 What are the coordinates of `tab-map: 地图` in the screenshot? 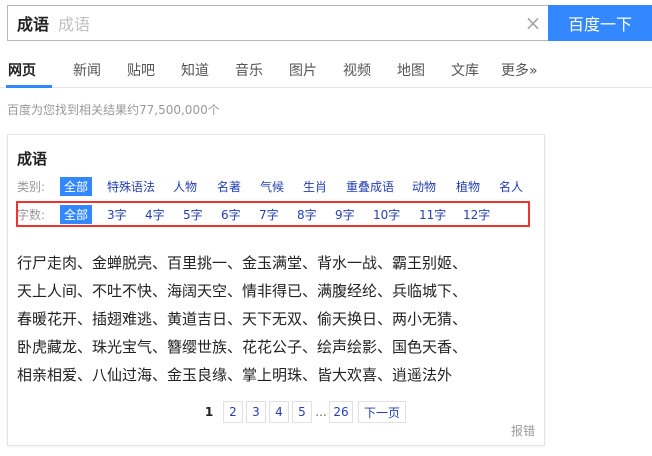 It's located at (411, 70).